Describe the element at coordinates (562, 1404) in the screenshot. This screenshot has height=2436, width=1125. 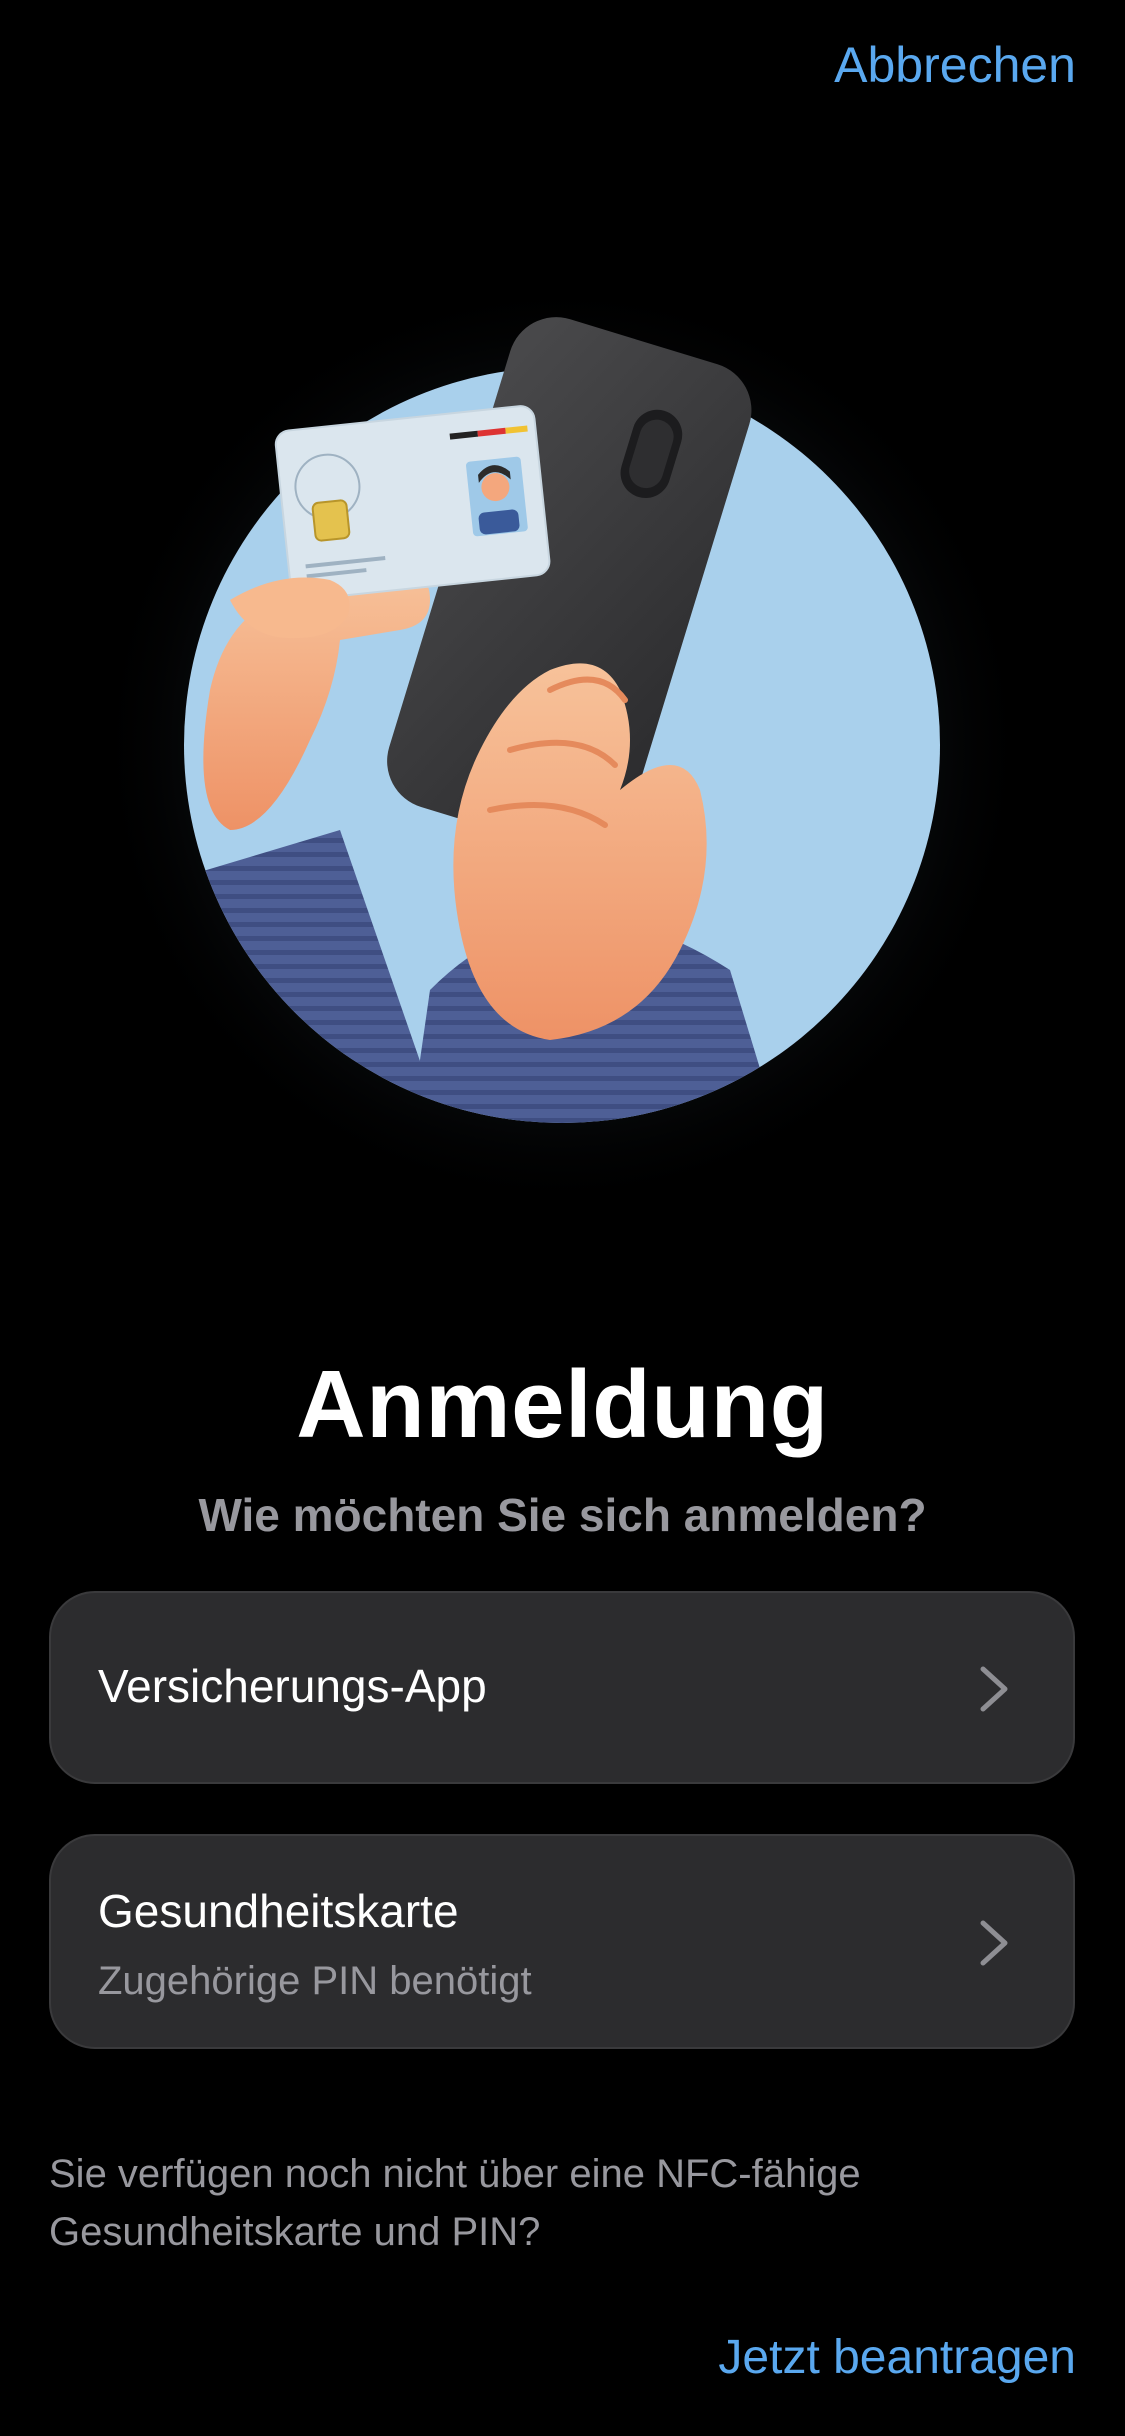
I see `page-title: Anmeldung` at that location.